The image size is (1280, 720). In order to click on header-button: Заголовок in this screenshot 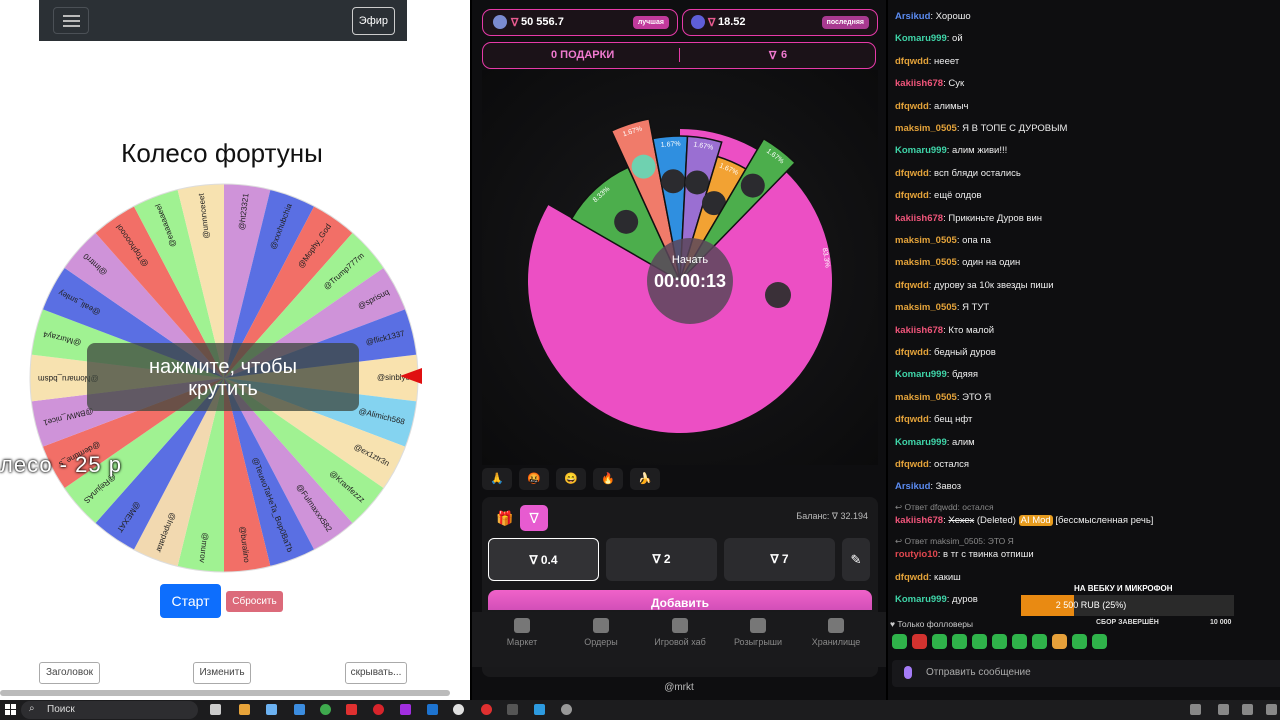, I will do `click(69, 673)`.